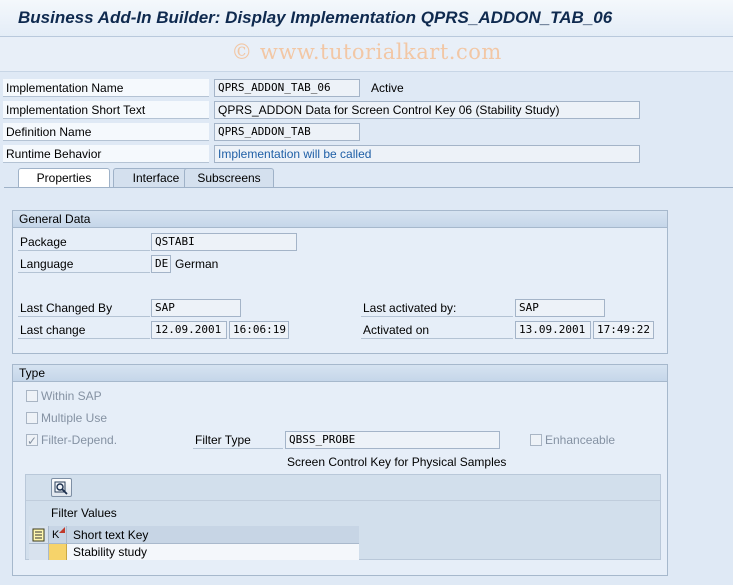 Image resolution: width=733 pixels, height=585 pixels. Describe the element at coordinates (194, 552) in the screenshot. I see `table-row: Stability study` at that location.